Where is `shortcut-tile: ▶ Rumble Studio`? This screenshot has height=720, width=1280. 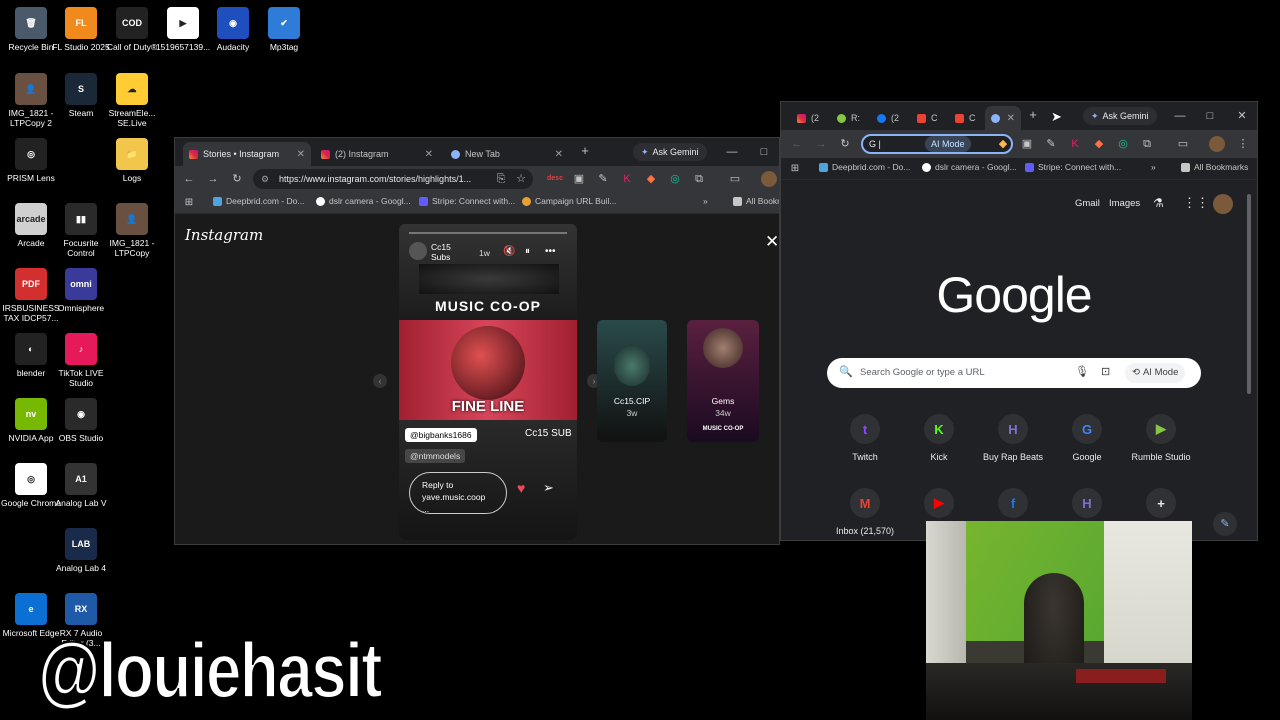 shortcut-tile: ▶ Rumble Studio is located at coordinates (1161, 438).